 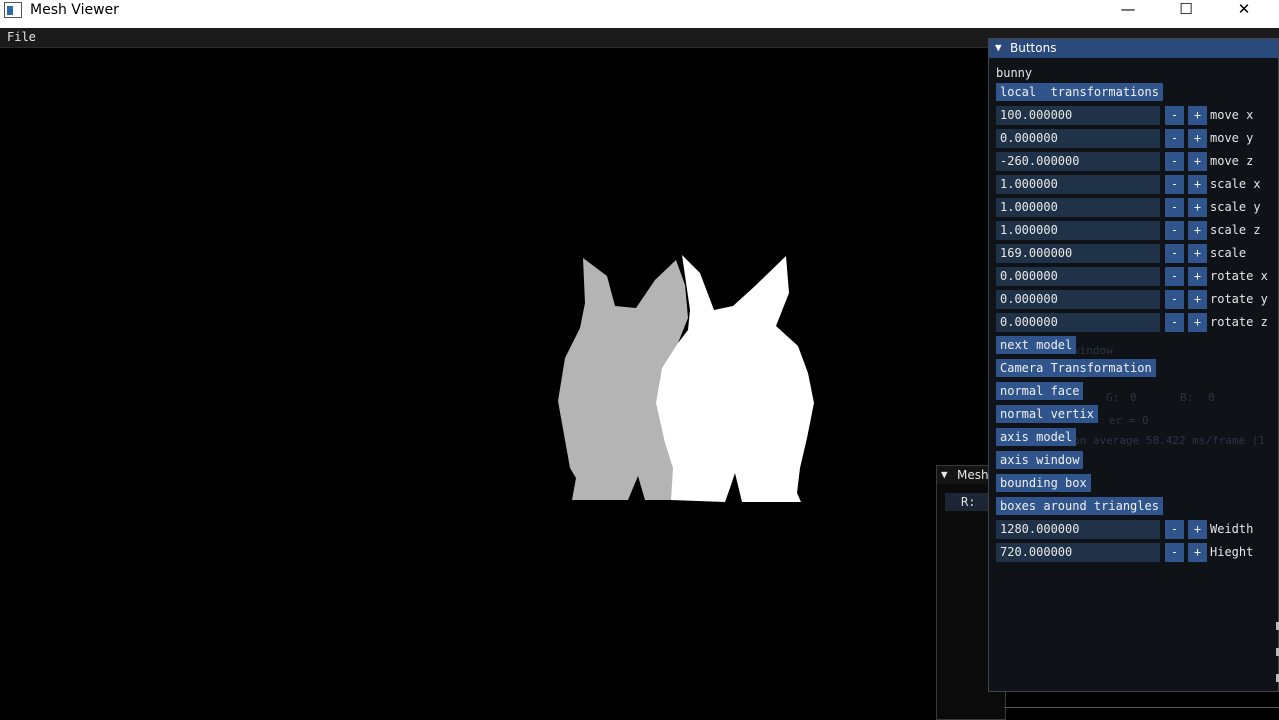 What do you see at coordinates (1197, 115) in the screenshot?
I see `move-x-increment-button: +` at bounding box center [1197, 115].